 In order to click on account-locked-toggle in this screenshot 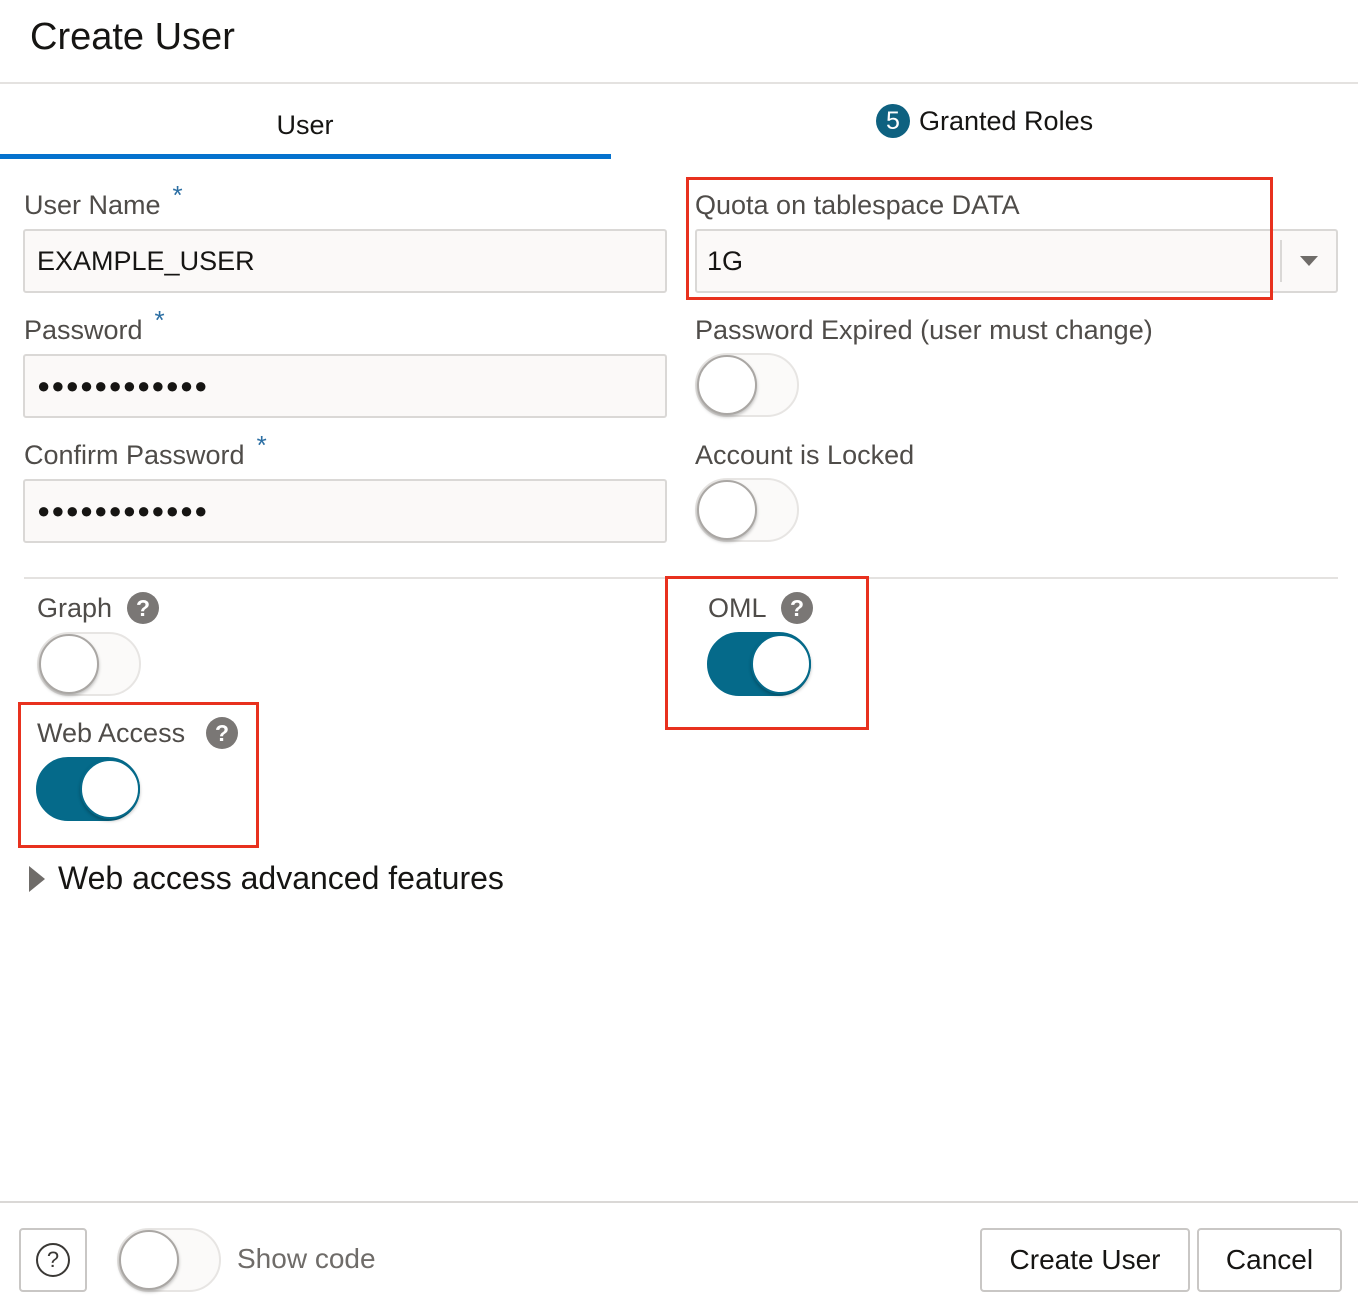, I will do `click(747, 510)`.